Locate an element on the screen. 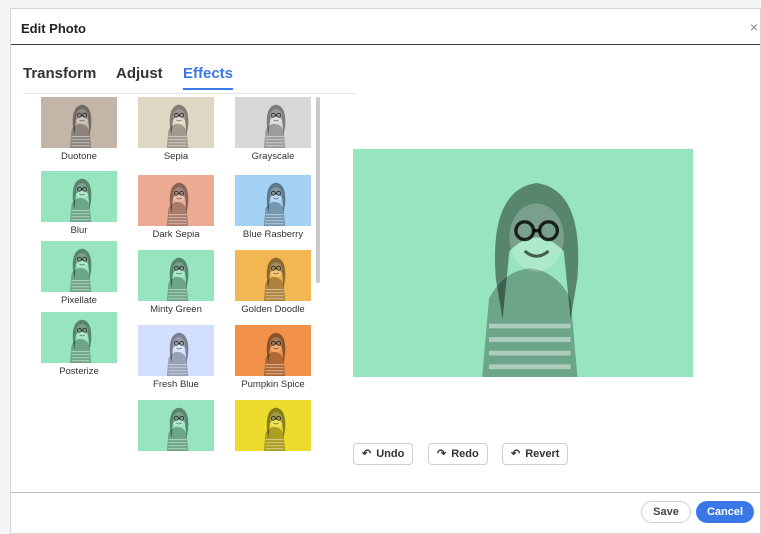 This screenshot has height=534, width=761. effect-pixellate: Pixellate is located at coordinates (79, 273).